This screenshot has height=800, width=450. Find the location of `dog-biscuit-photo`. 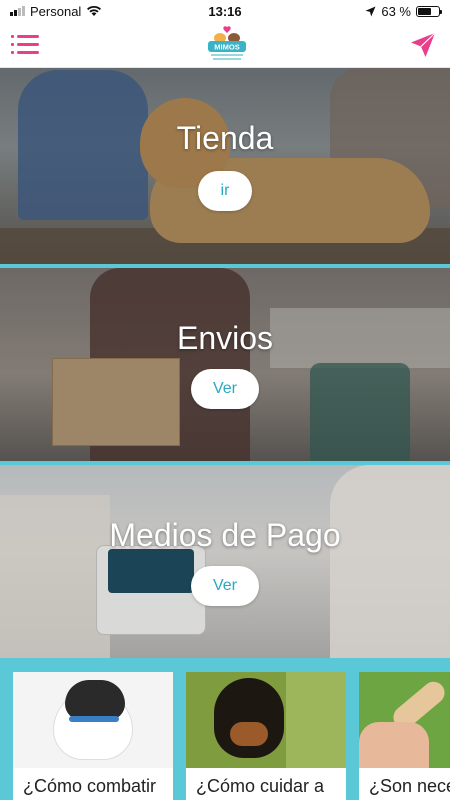

dog-biscuit-photo is located at coordinates (404, 720).